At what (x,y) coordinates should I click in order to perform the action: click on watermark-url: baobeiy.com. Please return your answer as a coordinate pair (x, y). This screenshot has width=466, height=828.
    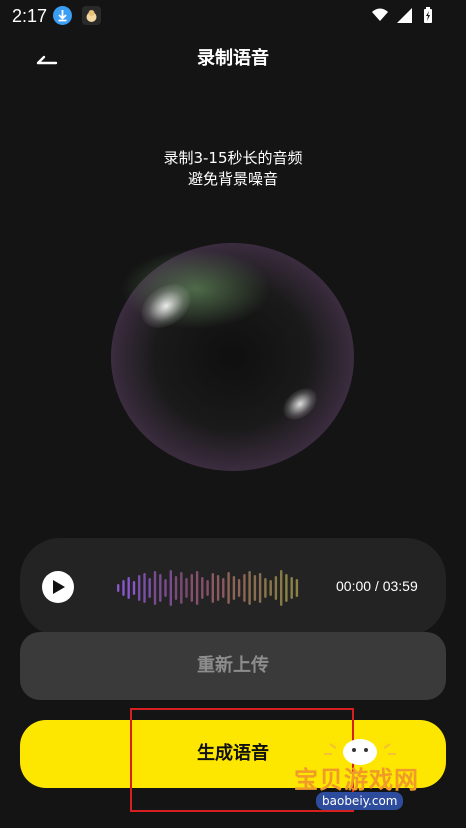
    Looking at the image, I should click on (360, 801).